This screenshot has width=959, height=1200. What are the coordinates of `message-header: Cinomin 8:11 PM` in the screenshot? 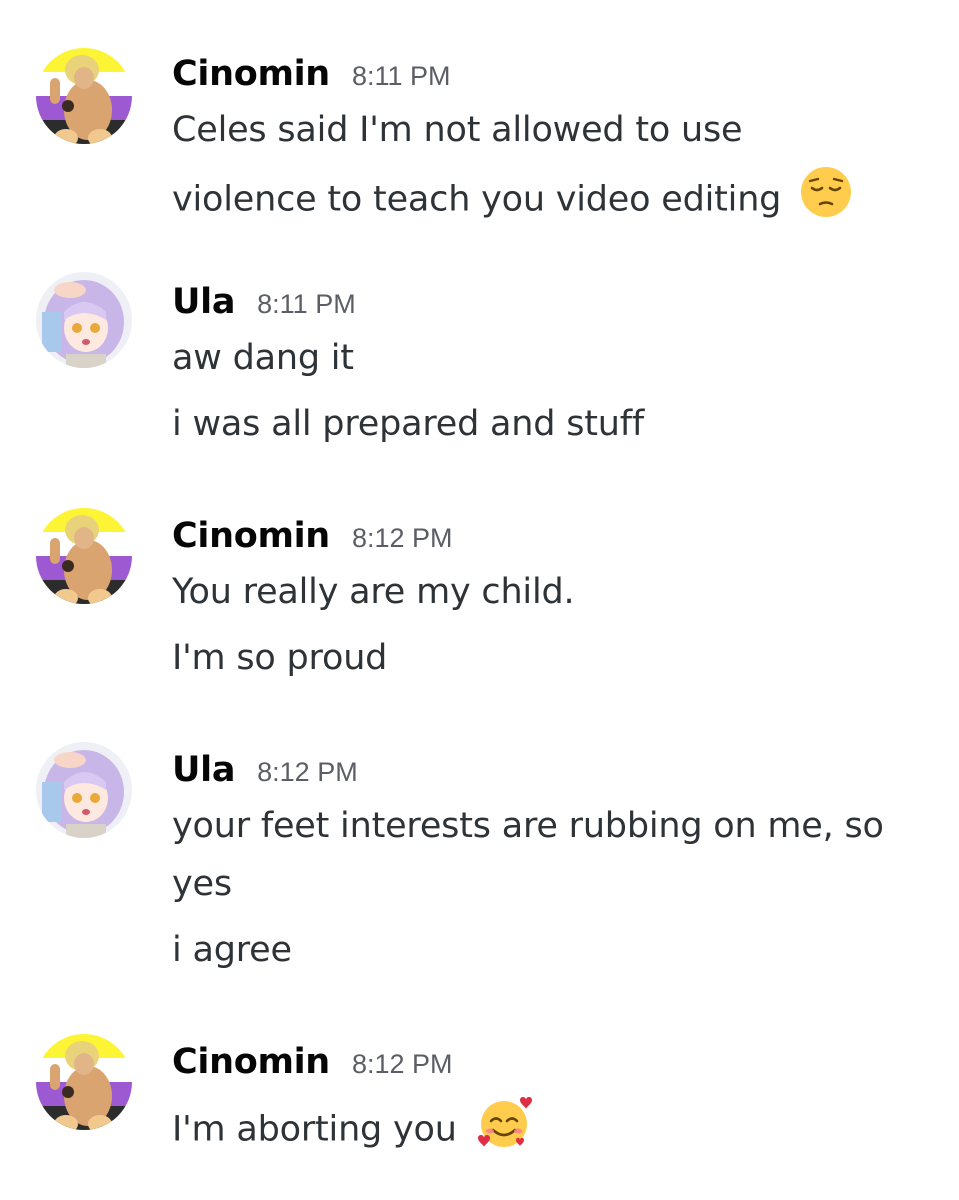 It's located at (311, 74).